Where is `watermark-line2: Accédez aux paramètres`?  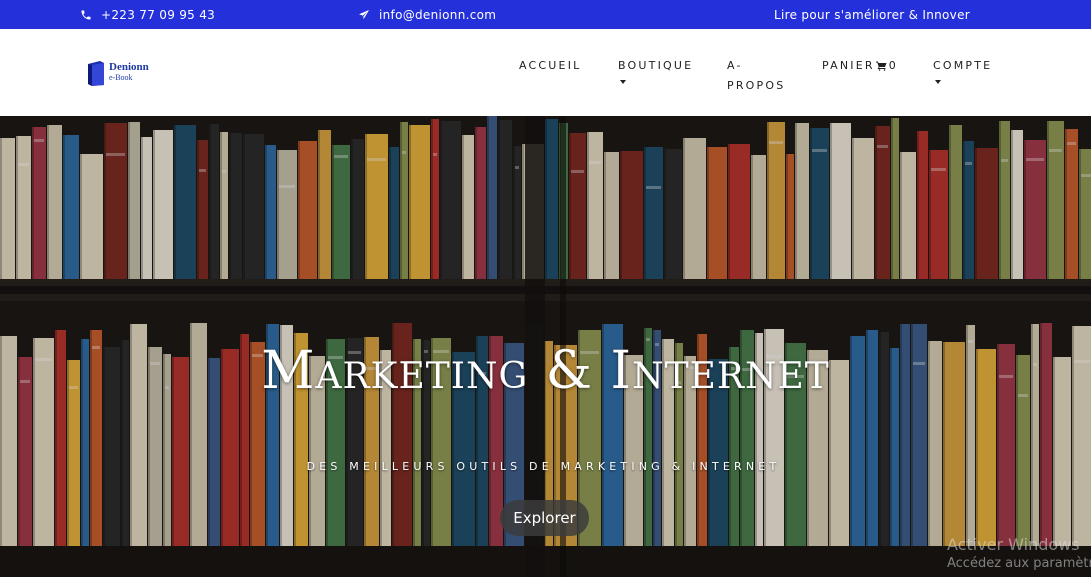 watermark-line2: Accédez aux paramètres is located at coordinates (1019, 563).